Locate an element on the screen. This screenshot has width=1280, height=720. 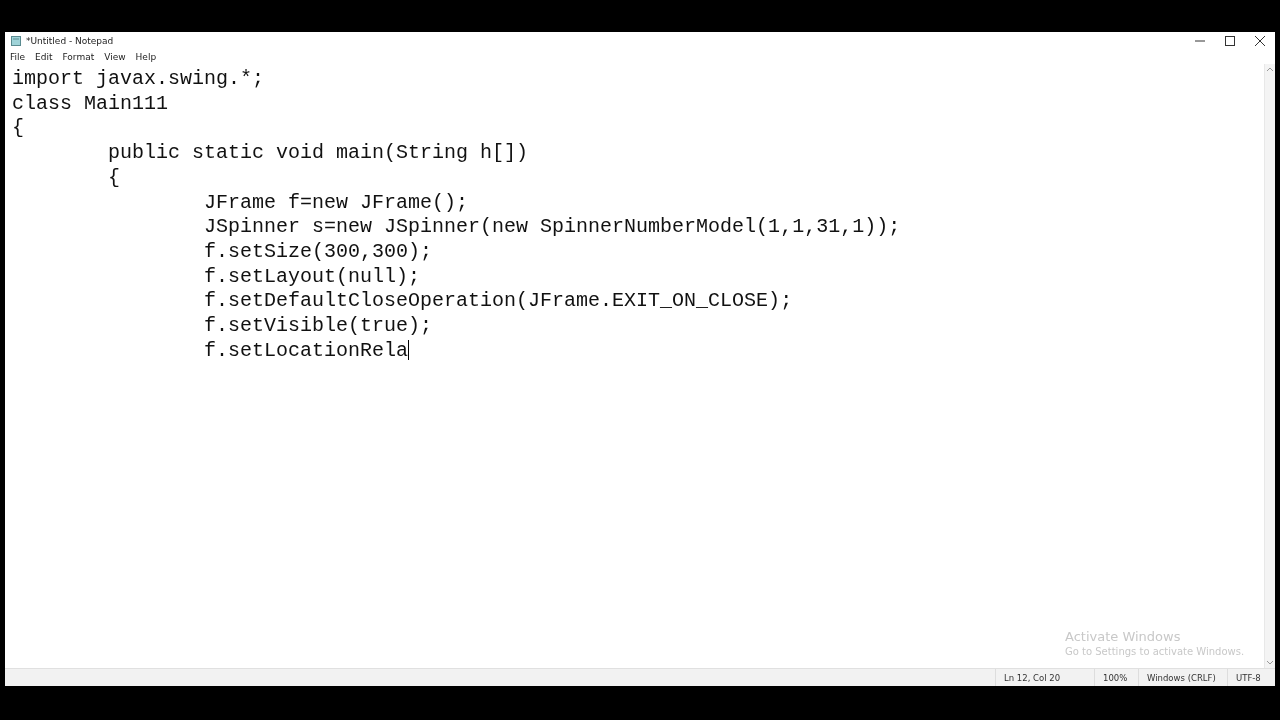
notepad-icon is located at coordinates (16, 41).